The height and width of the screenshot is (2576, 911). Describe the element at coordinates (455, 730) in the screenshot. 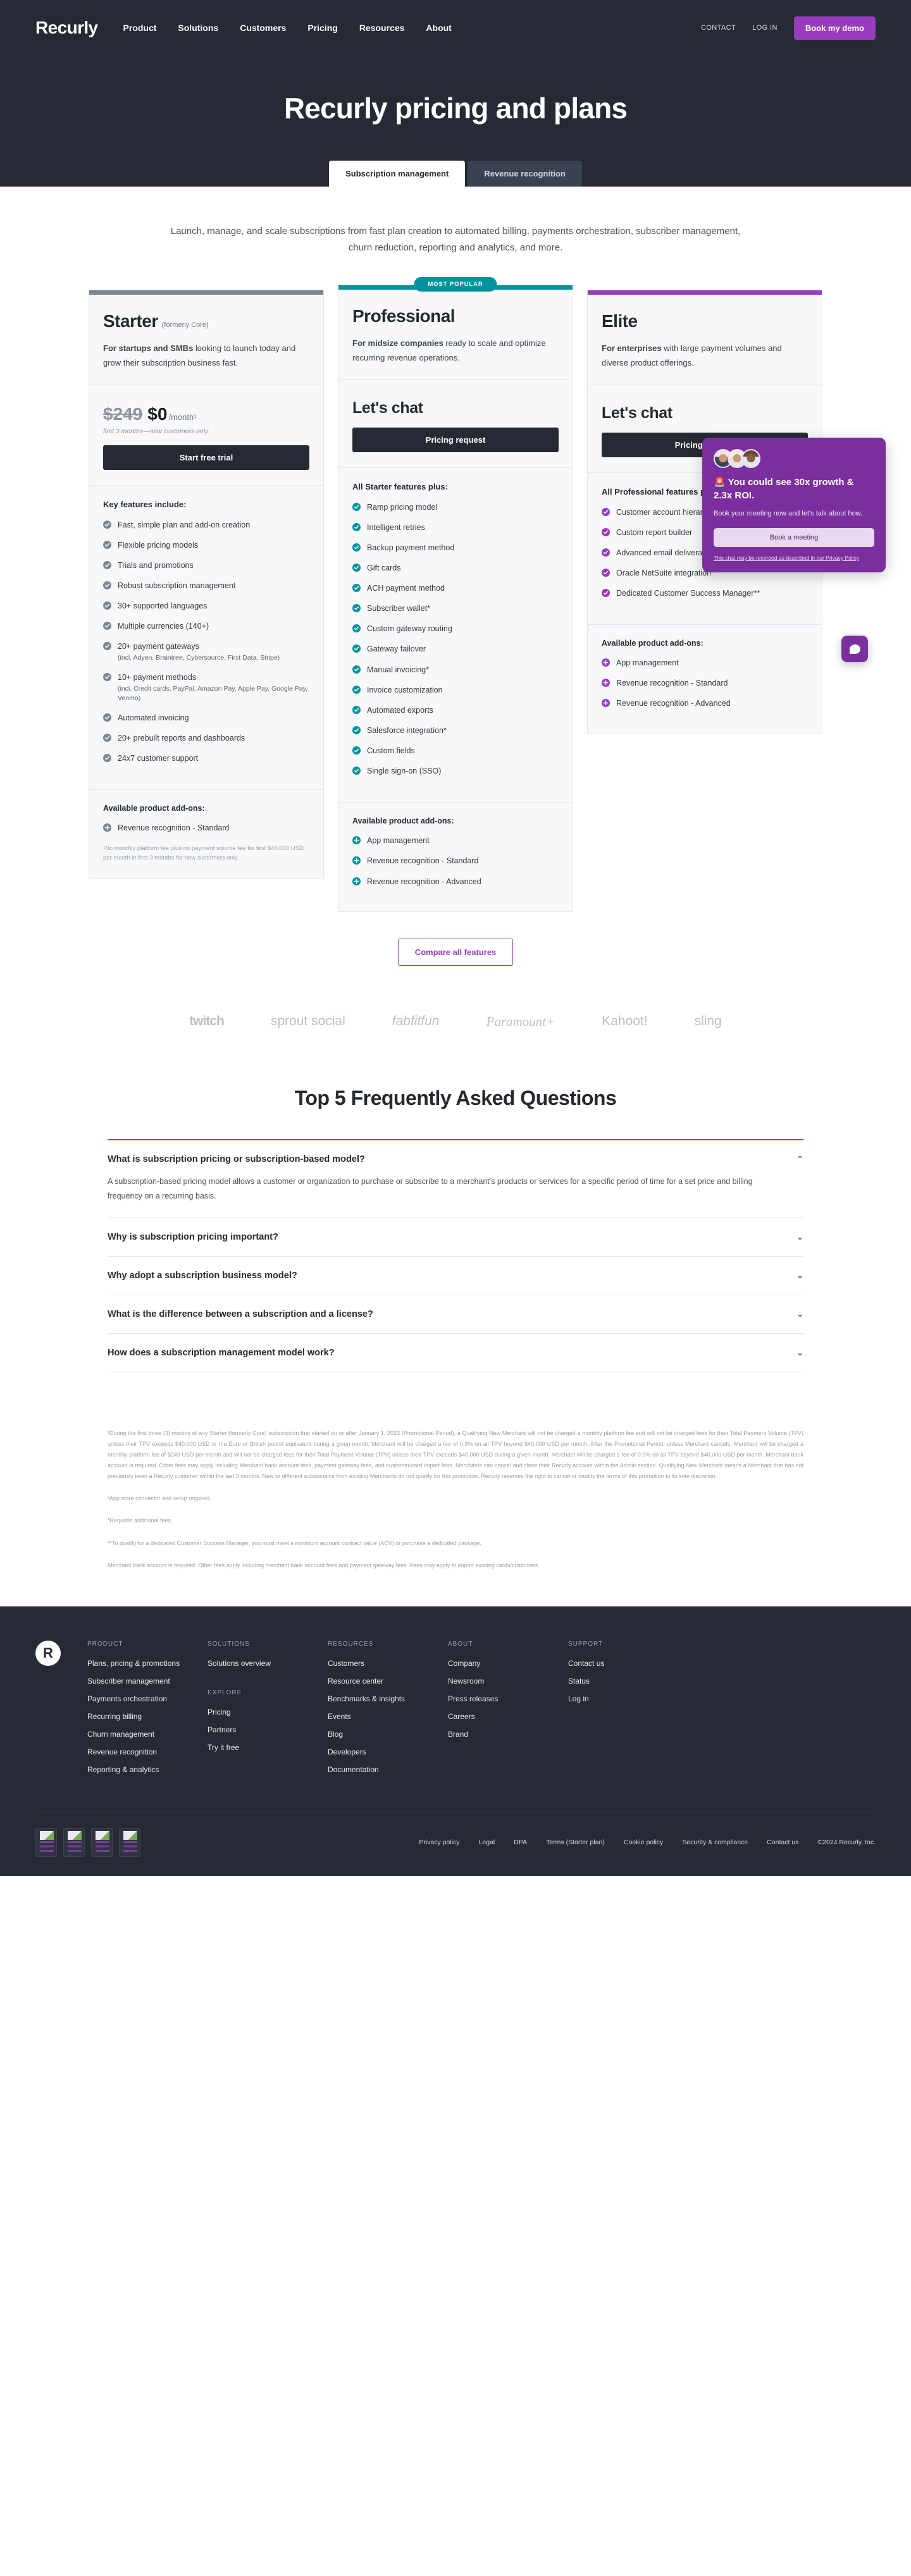

I see `feature-item: Salesforce integration*` at that location.